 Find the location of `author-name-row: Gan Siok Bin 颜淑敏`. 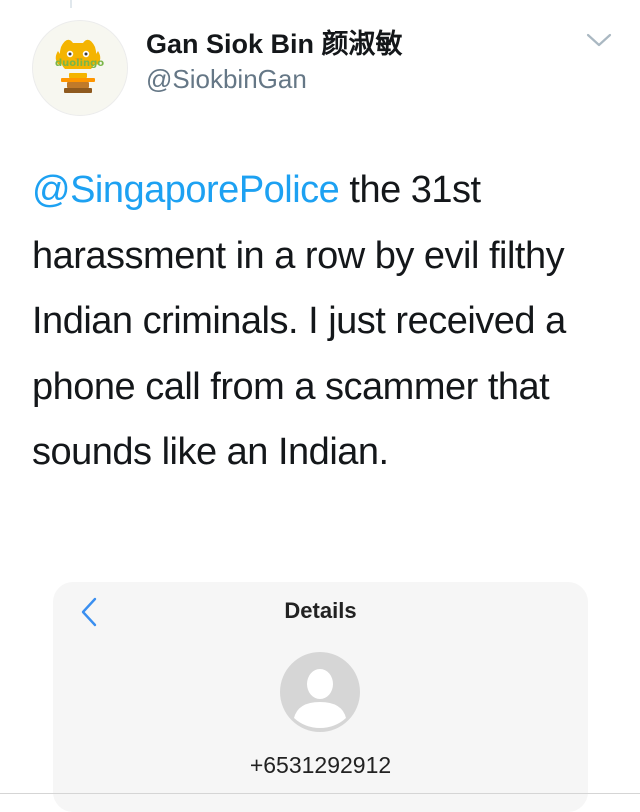

author-name-row: Gan Siok Bin 颜淑敏 is located at coordinates (274, 41).